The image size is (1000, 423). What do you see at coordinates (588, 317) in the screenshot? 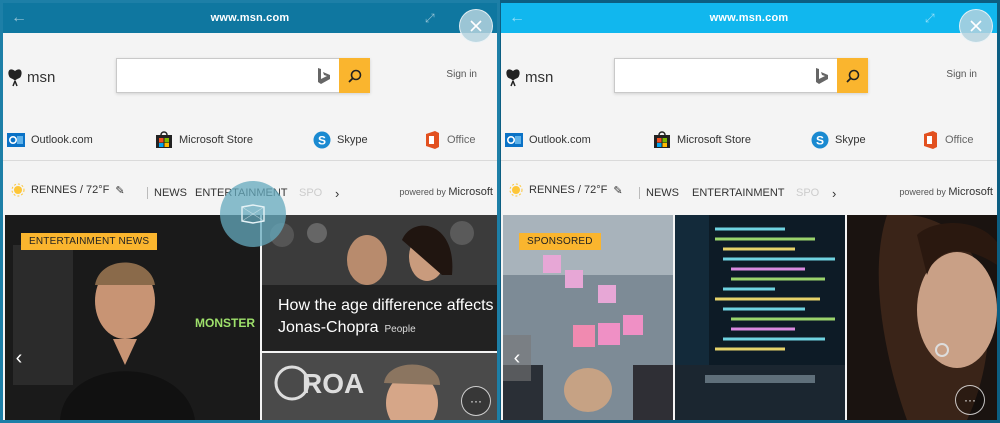
I see `sponsored-story-tile: SPONSORED ‹` at bounding box center [588, 317].